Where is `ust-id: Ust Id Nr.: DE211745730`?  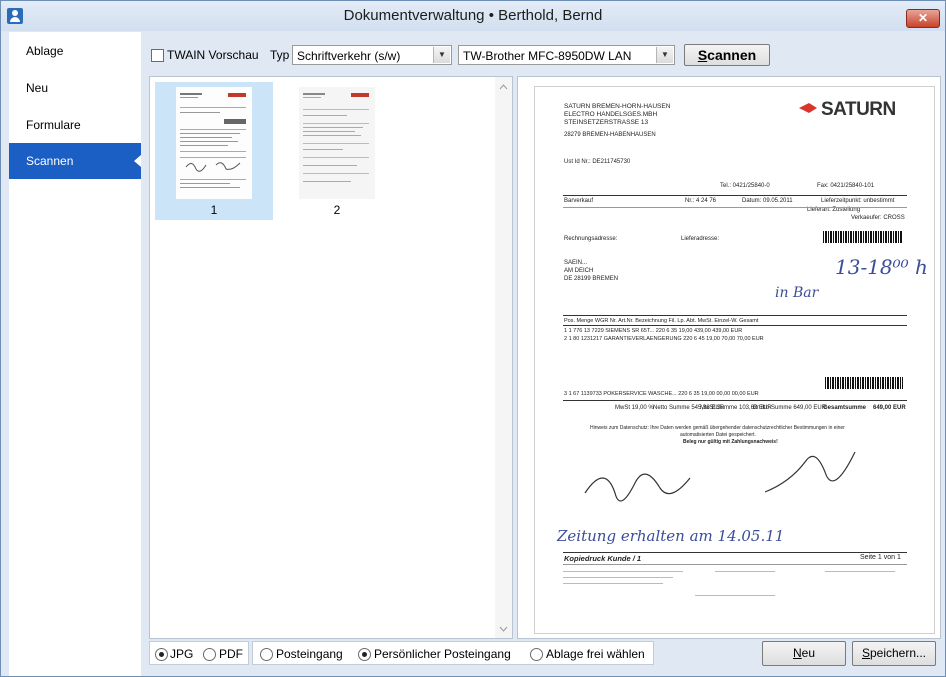
ust-id: Ust Id Nr.: DE211745730 is located at coordinates (597, 162).